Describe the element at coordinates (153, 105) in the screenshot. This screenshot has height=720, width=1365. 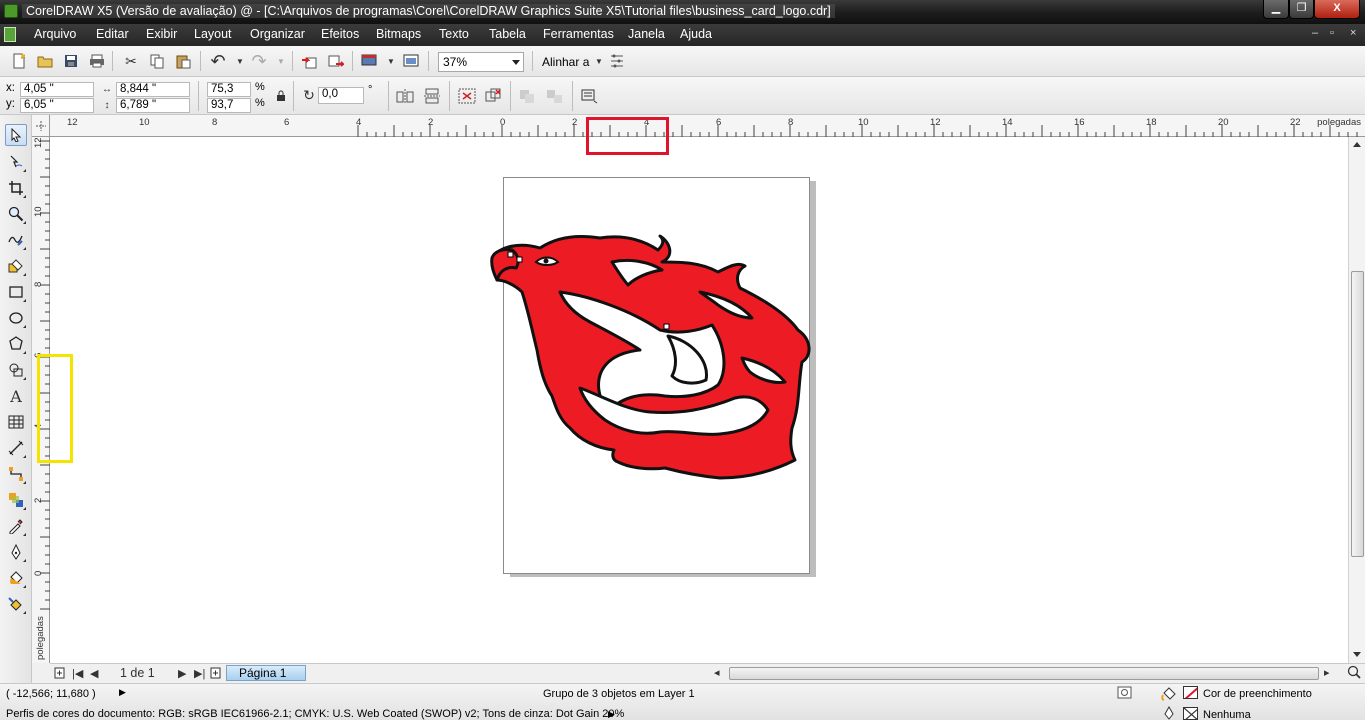
I see `height-field: 6,789 "` at that location.